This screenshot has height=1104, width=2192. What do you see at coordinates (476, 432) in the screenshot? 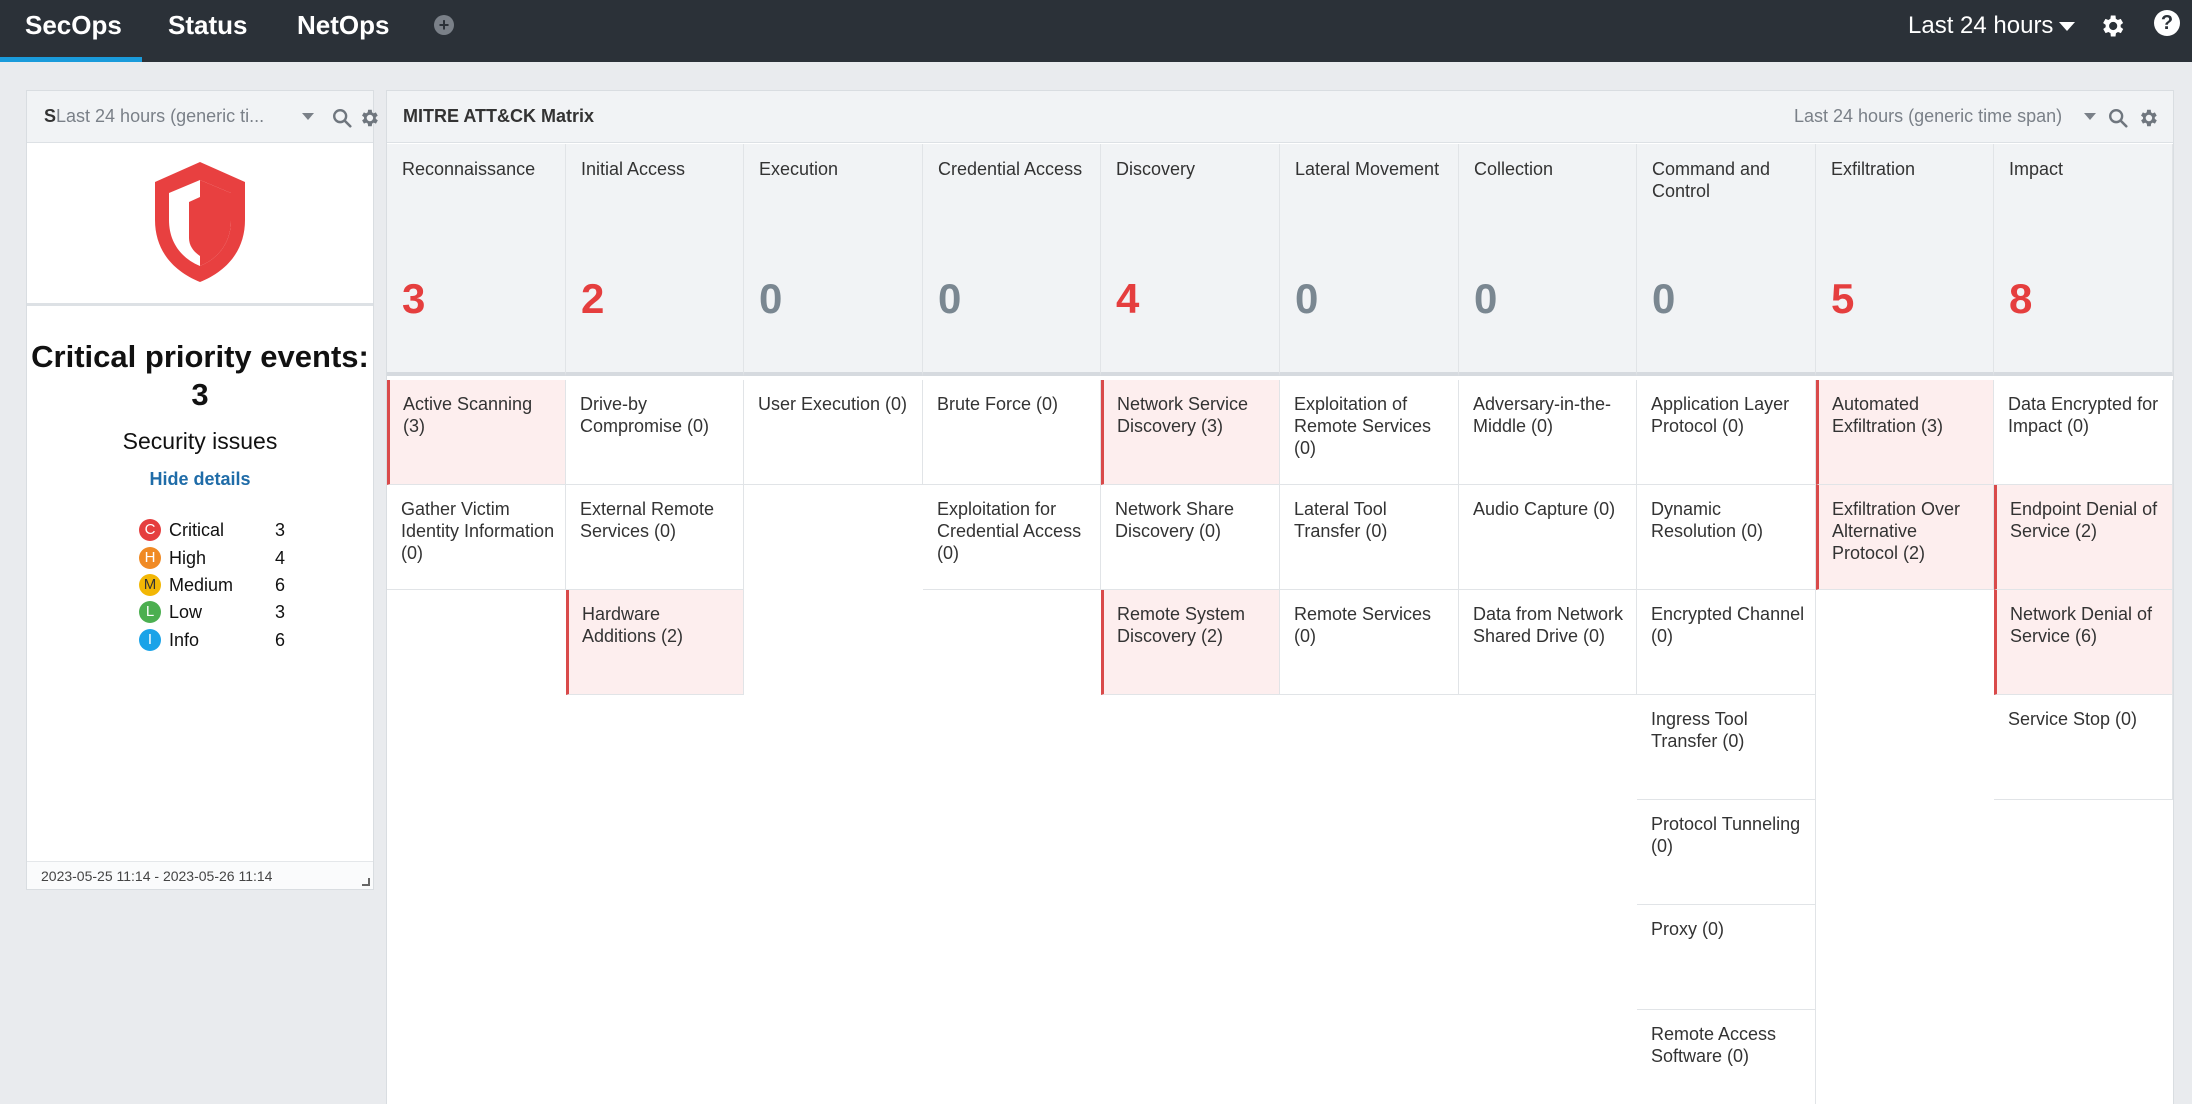
I see `technique-cell: Active Scanning (3)` at bounding box center [476, 432].